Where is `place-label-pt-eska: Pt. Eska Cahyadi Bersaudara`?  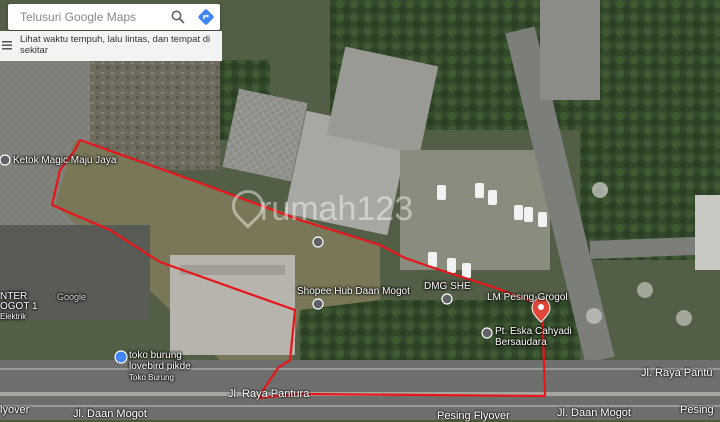 place-label-pt-eska: Pt. Eska Cahyadi Bersaudara is located at coordinates (533, 337).